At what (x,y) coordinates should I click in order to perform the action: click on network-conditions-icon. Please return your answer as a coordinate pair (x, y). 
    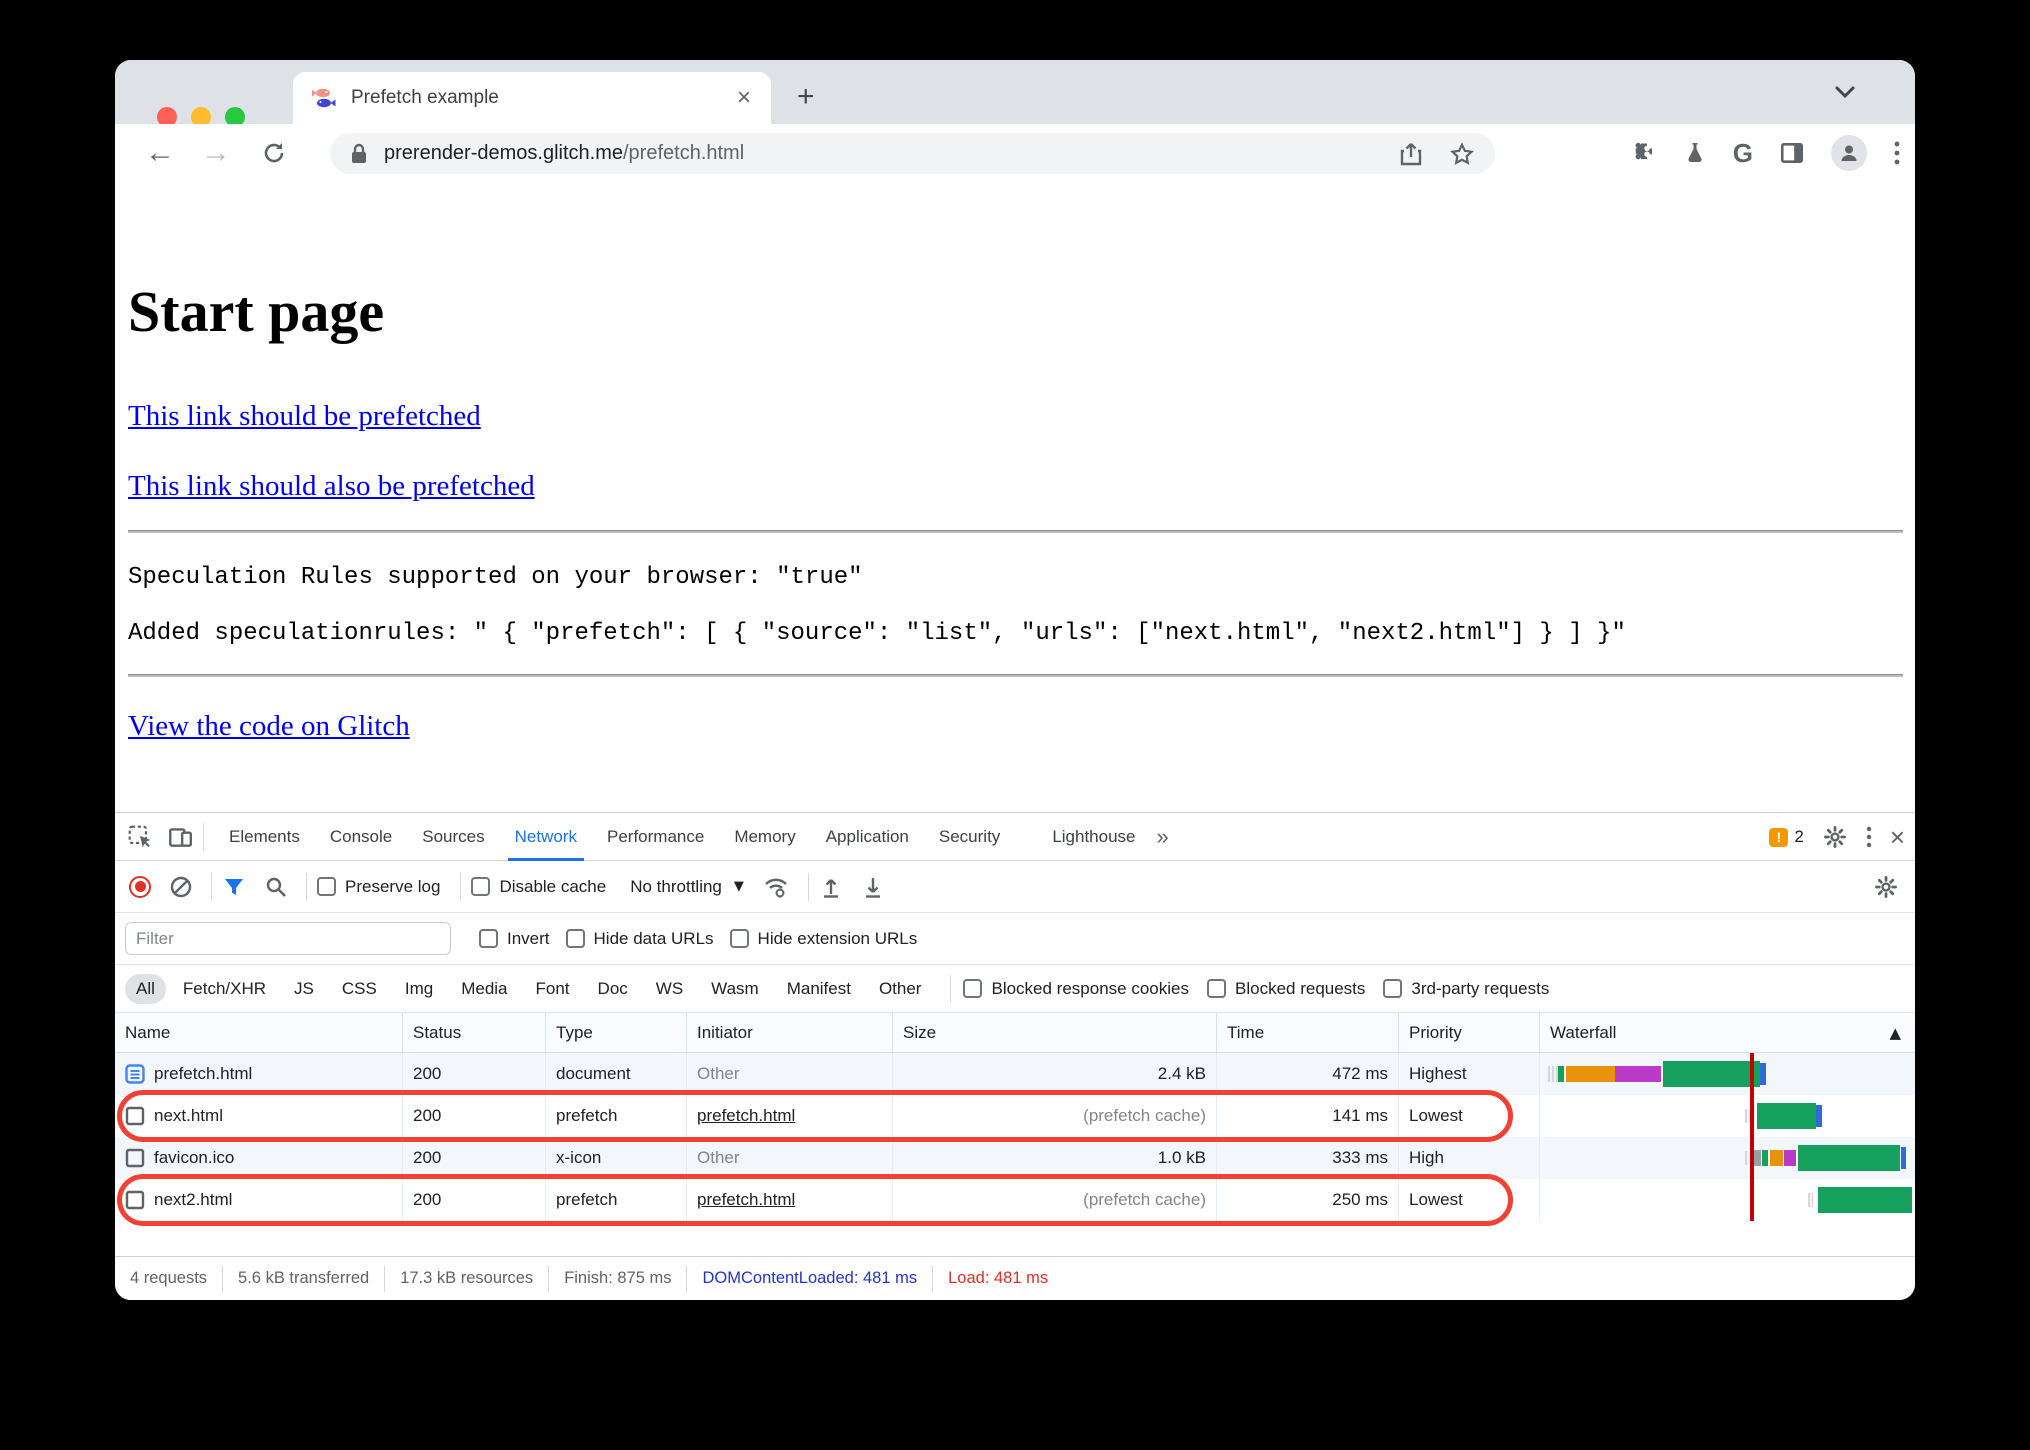
    Looking at the image, I should click on (776, 887).